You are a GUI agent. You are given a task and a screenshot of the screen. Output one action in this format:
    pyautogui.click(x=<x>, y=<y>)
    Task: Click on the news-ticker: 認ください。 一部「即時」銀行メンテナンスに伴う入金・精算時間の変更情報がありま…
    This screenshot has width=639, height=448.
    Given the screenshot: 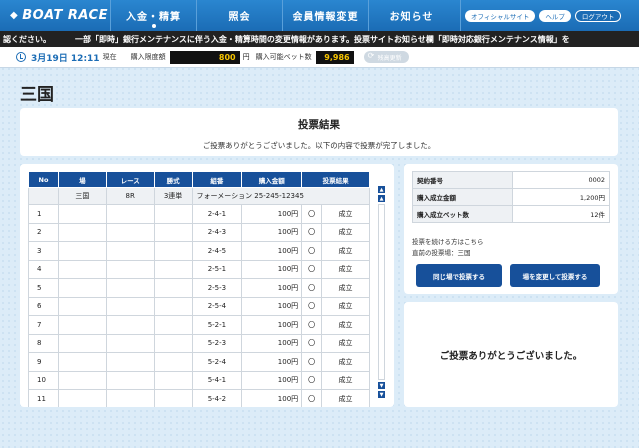 What is the action you would take?
    pyautogui.click(x=319, y=39)
    